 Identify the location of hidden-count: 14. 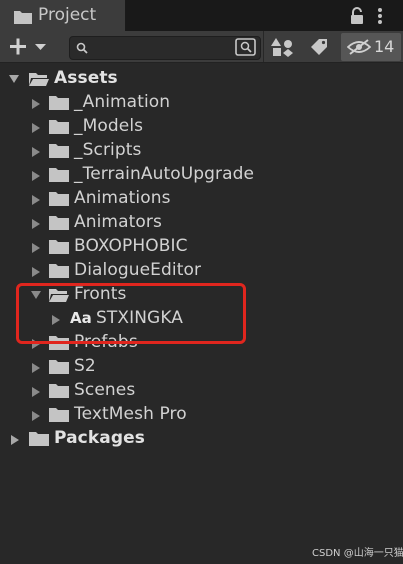
(384, 46).